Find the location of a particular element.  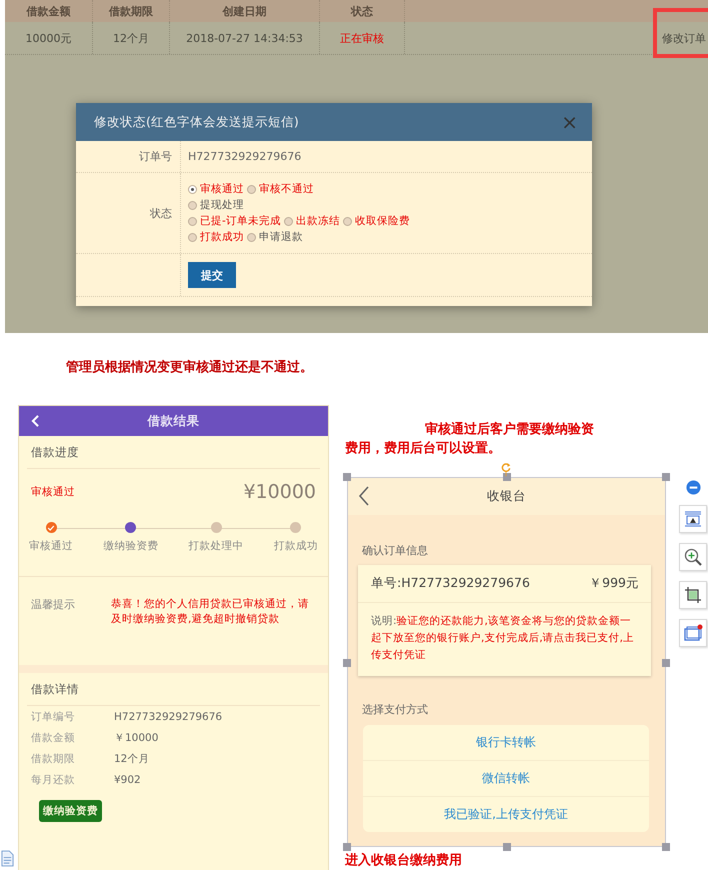

image-layout-icon is located at coordinates (693, 519).